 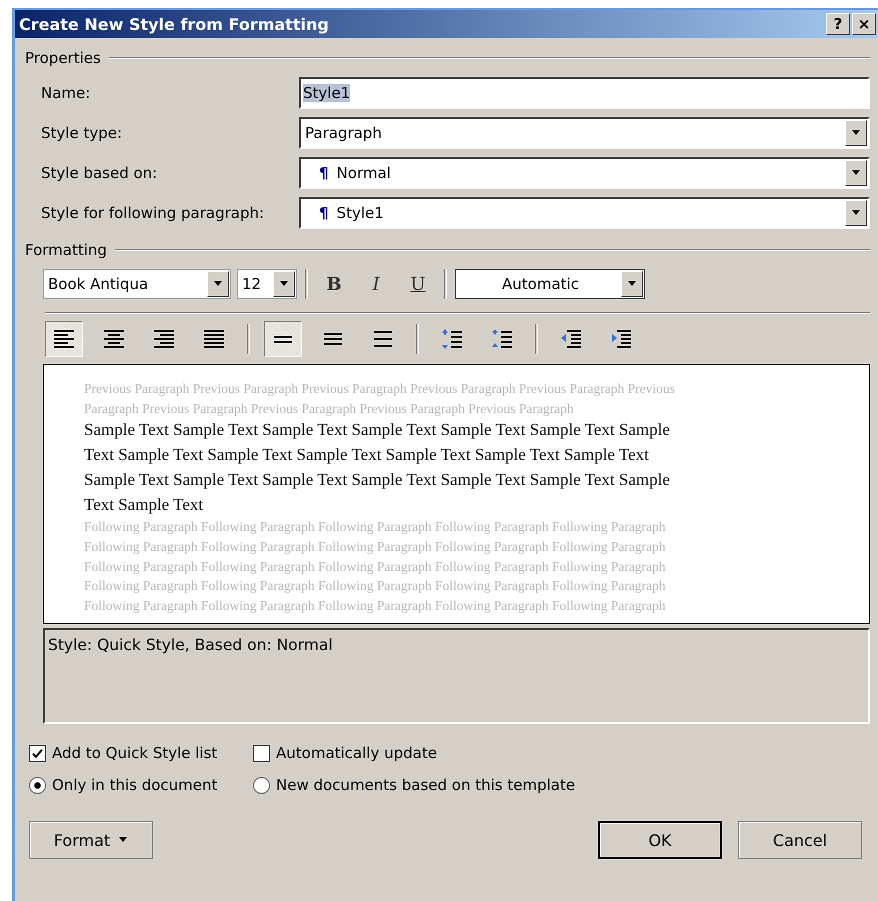 I want to click on dropdown-field: Paragraph, so click(x=584, y=133).